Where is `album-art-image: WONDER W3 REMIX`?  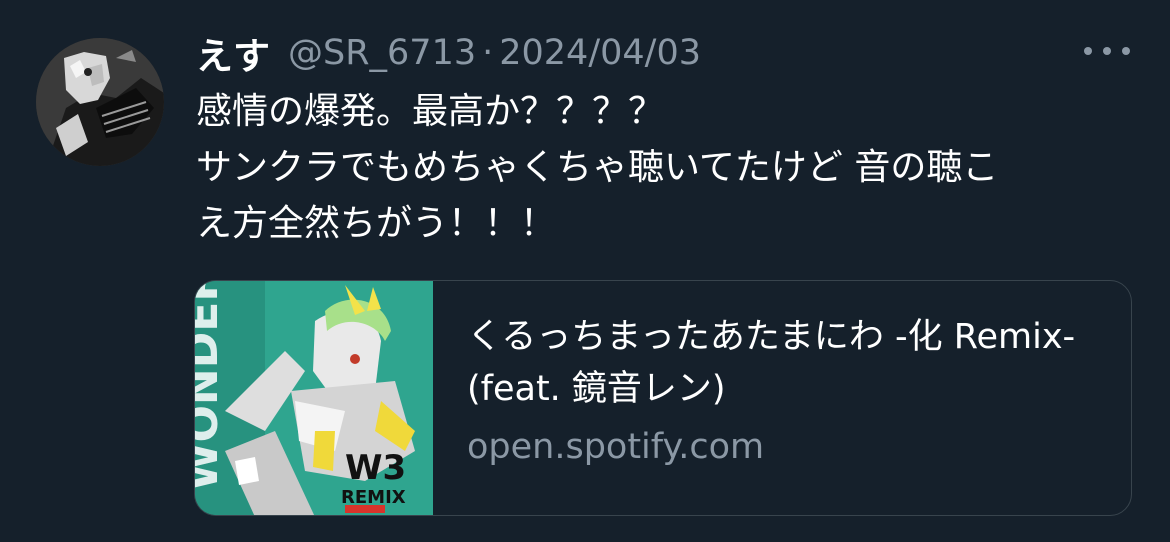 album-art-image: WONDER W3 REMIX is located at coordinates (314, 398).